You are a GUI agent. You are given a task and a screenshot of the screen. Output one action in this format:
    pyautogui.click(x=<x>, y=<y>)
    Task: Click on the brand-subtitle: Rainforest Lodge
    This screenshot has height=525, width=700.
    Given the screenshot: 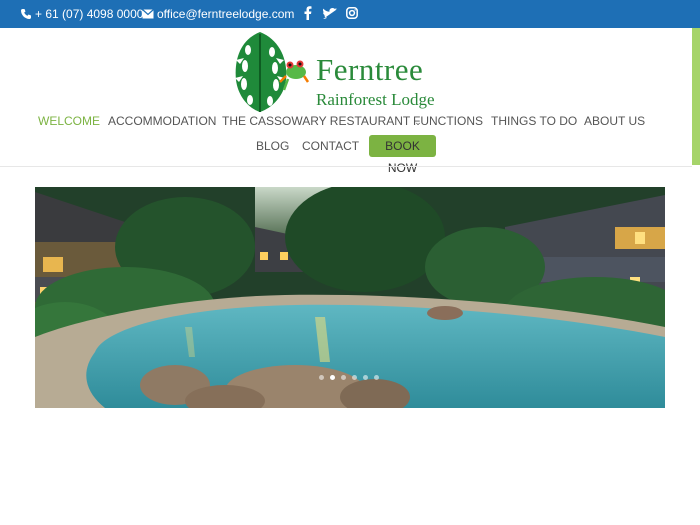 What is the action you would take?
    pyautogui.click(x=375, y=99)
    